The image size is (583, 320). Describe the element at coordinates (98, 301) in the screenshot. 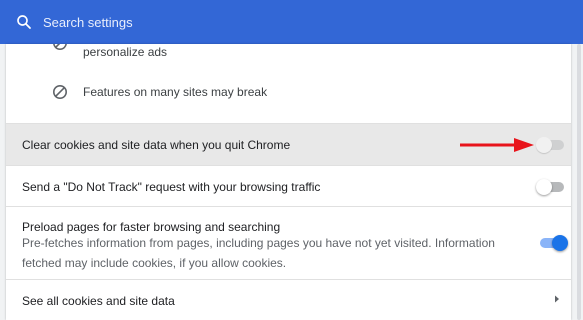

I see `setting-title: See all cookies and site data` at that location.